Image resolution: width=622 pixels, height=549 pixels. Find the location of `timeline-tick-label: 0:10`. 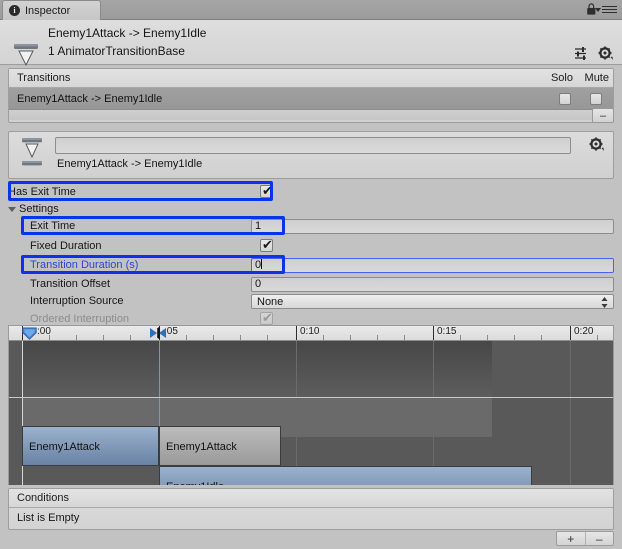

timeline-tick-label: 0:10 is located at coordinates (310, 331).